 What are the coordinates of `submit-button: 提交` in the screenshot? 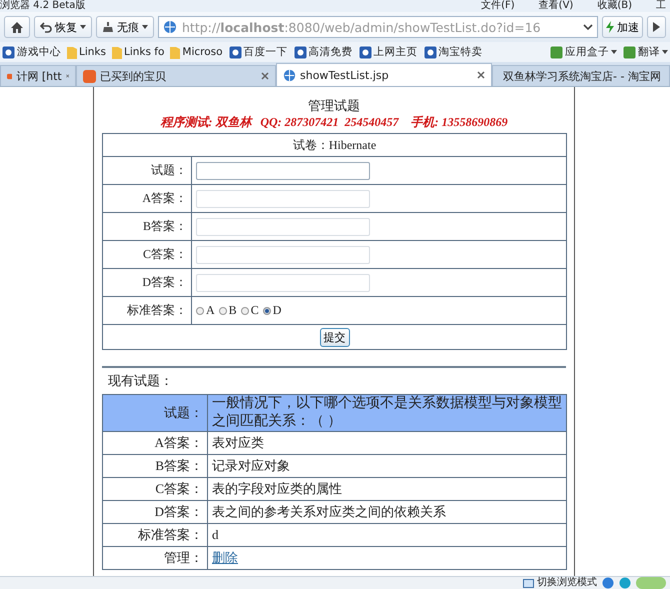 It's located at (335, 337).